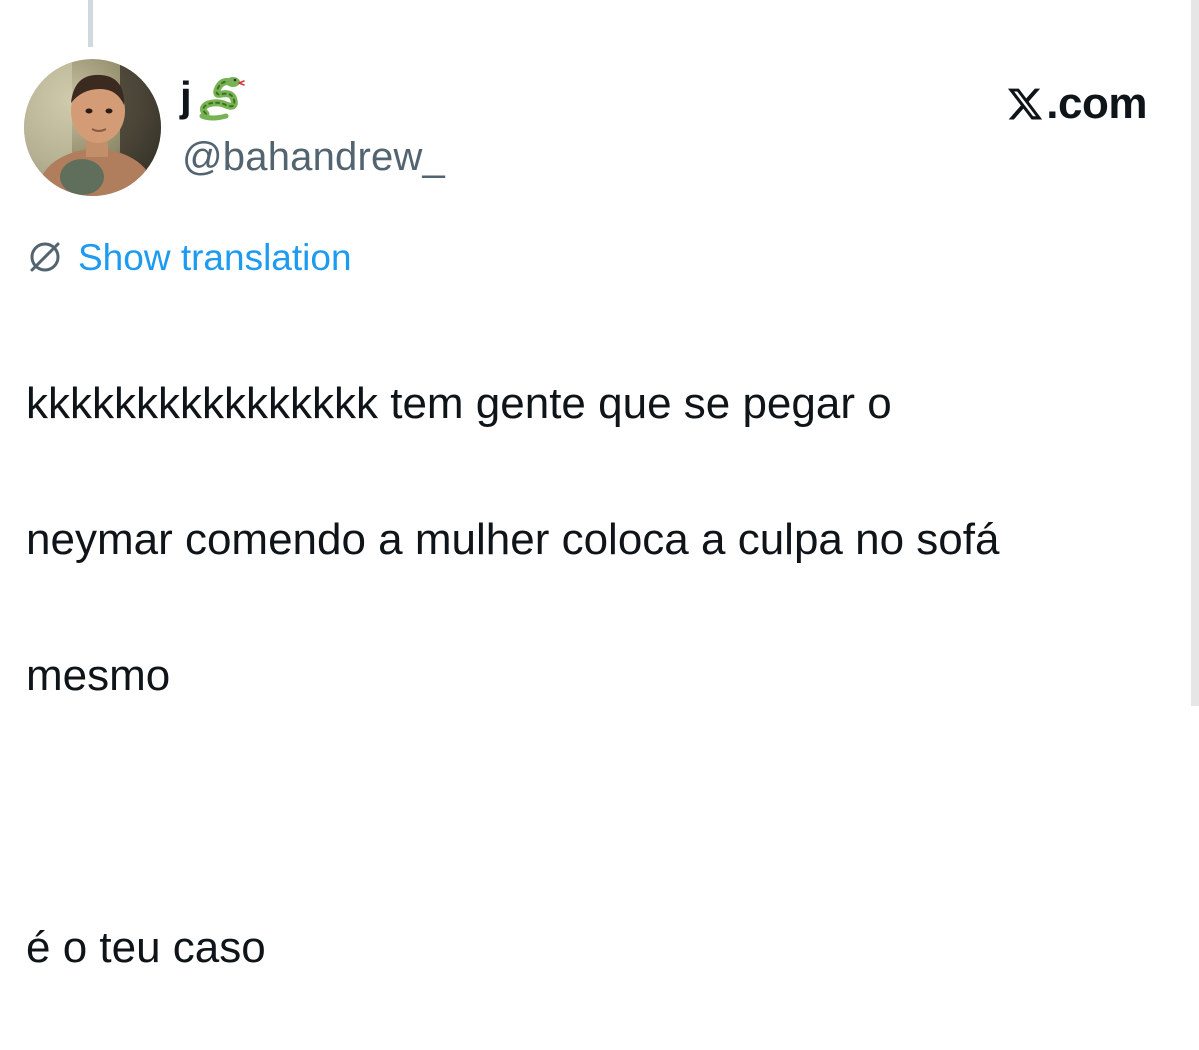 The width and height of the screenshot is (1199, 1050). Describe the element at coordinates (92, 127) in the screenshot. I see `avatar` at that location.